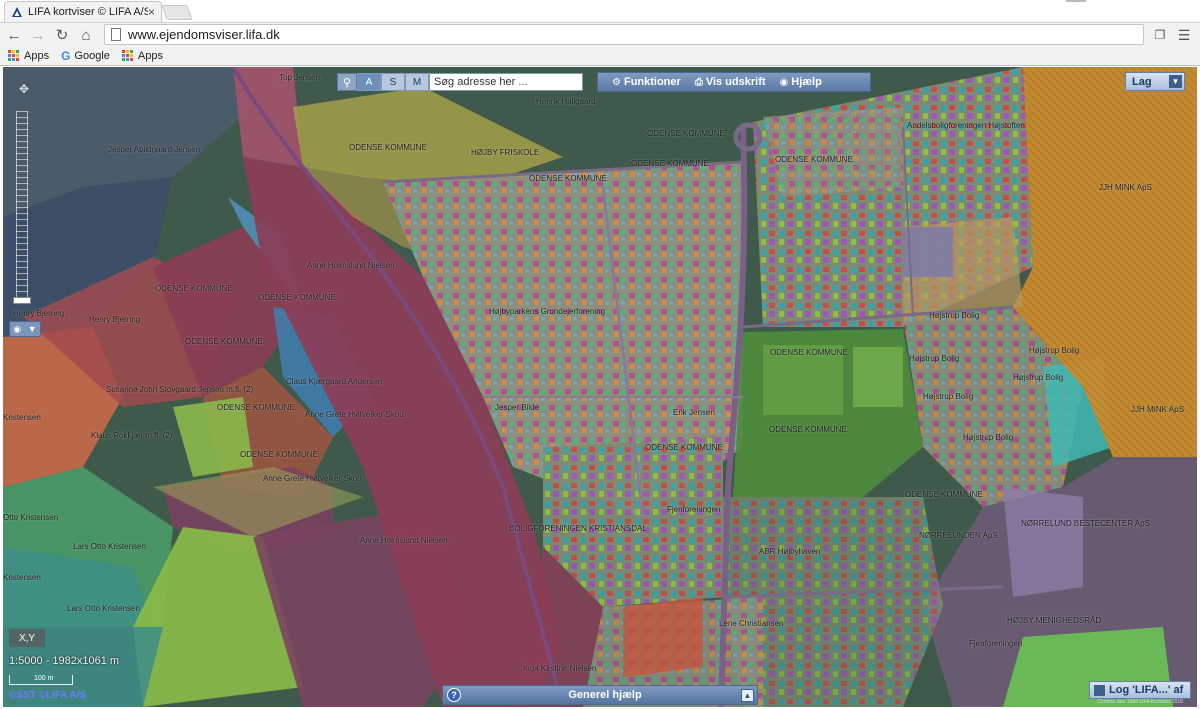 The width and height of the screenshot is (1200, 709). What do you see at coordinates (312, 478) in the screenshot?
I see `map-label: Anne Grete Hvitveiker Skou` at bounding box center [312, 478].